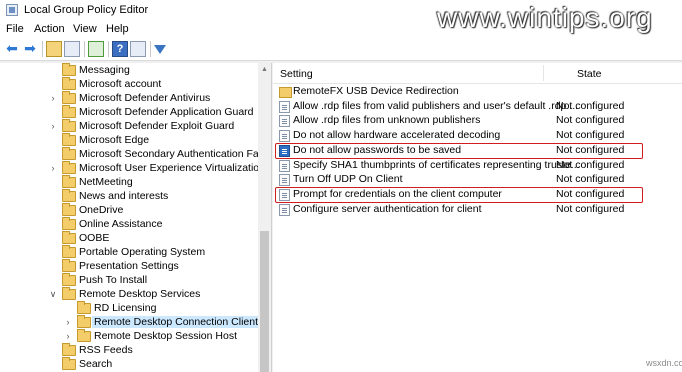 This screenshot has width=682, height=372. I want to click on scroll-up-icon: ▲, so click(264, 69).